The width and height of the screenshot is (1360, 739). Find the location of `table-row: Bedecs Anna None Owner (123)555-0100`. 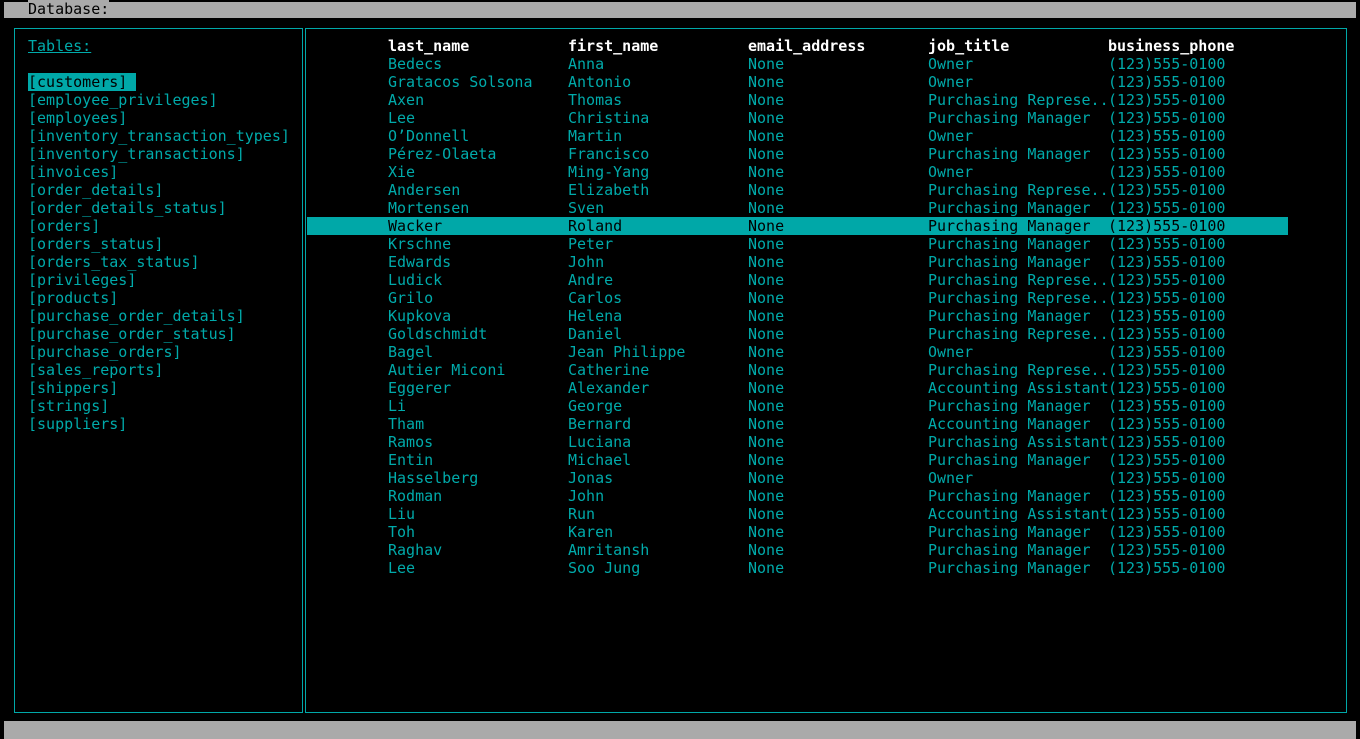

table-row: Bedecs Anna None Owner (123)555-0100 is located at coordinates (797, 64).